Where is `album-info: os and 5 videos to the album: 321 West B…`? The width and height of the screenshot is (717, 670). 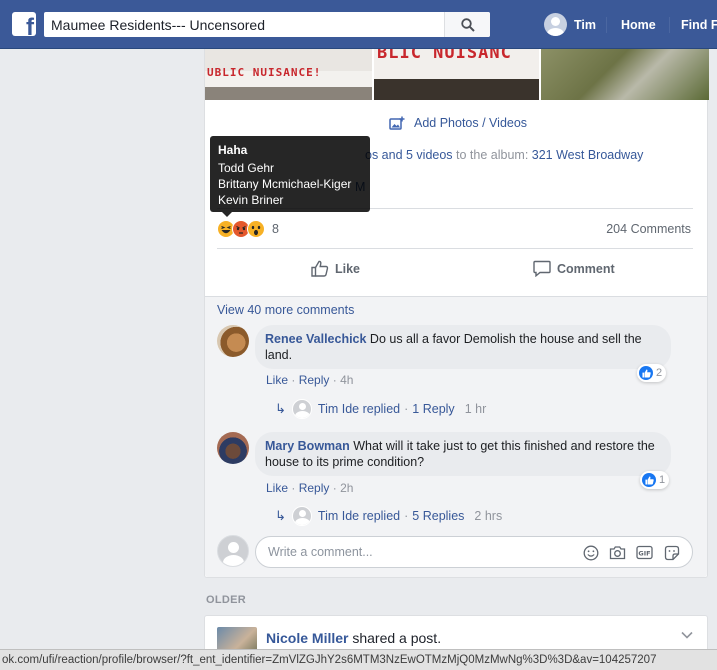 album-info: os and 5 videos to the album: 321 West B… is located at coordinates (504, 155).